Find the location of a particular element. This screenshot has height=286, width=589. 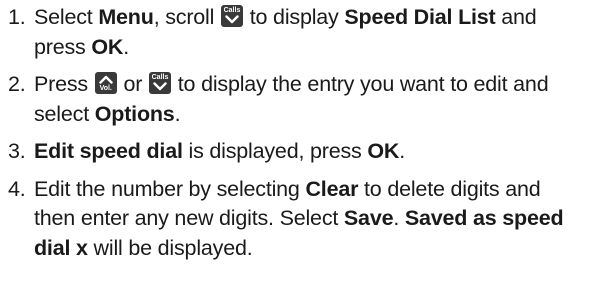

menu-keyword: Menu is located at coordinates (126, 17).